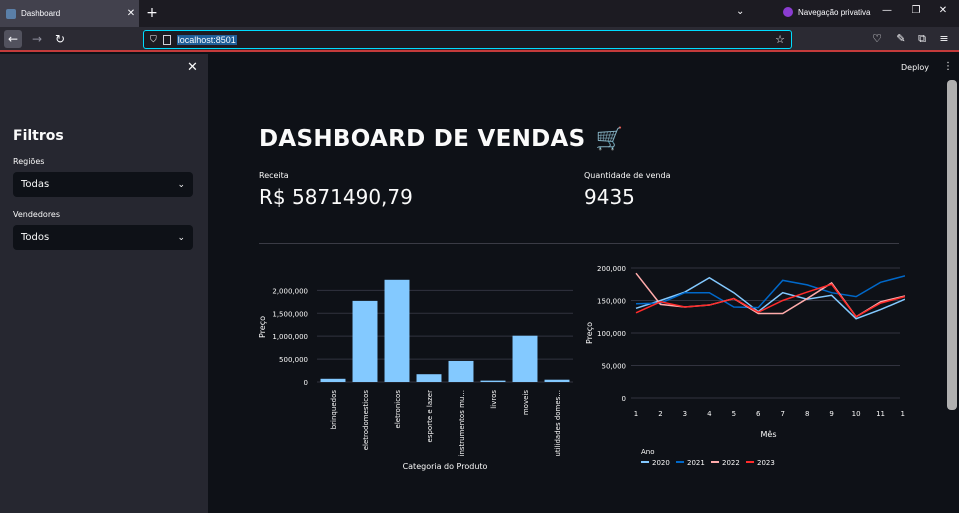  What do you see at coordinates (831, 414) in the screenshot?
I see `x-tick-label: 9` at bounding box center [831, 414].